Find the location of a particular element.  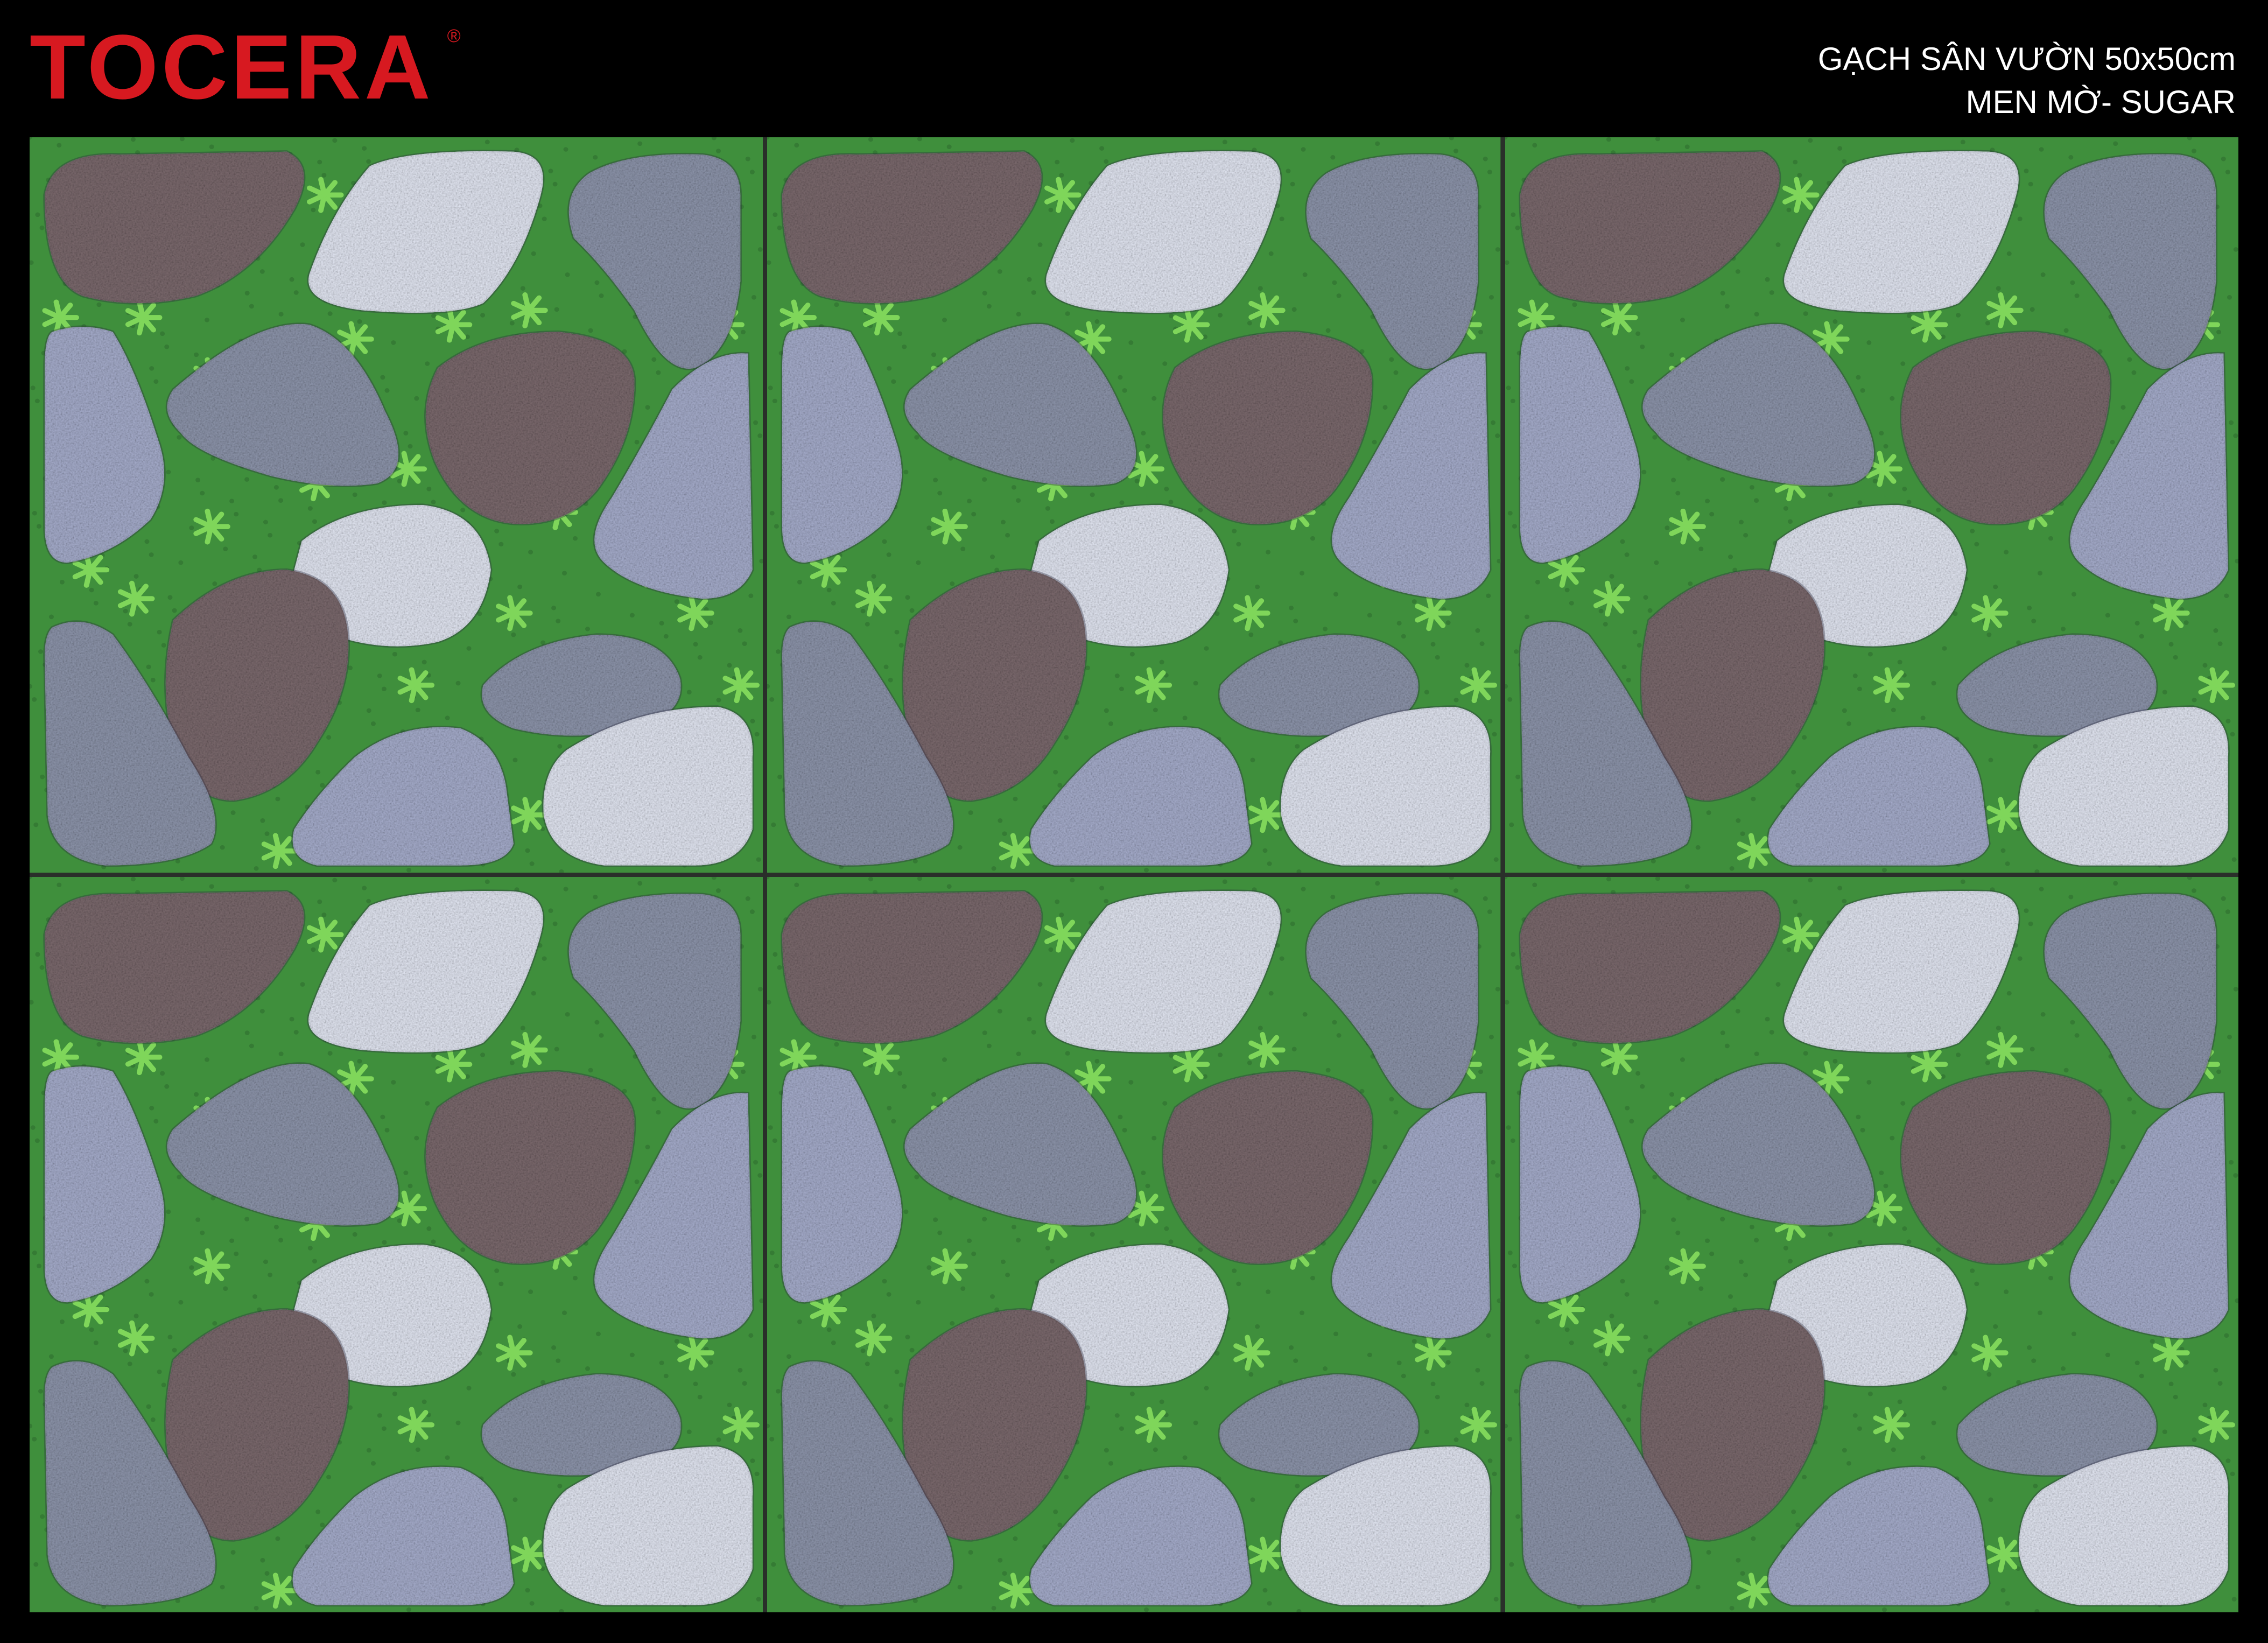

tile-r2-c3 is located at coordinates (1871, 1245).